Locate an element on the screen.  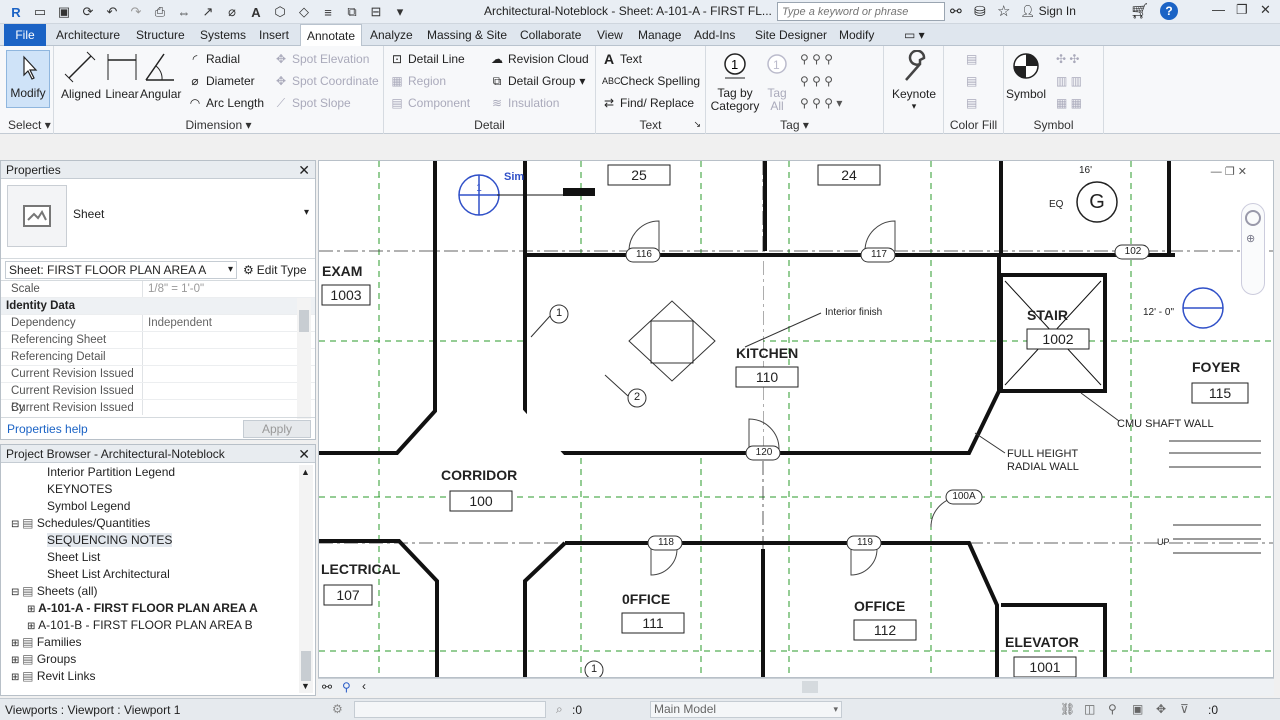
diameter-dimension-button: ⌀ Diameter is located at coordinates (221, 81).